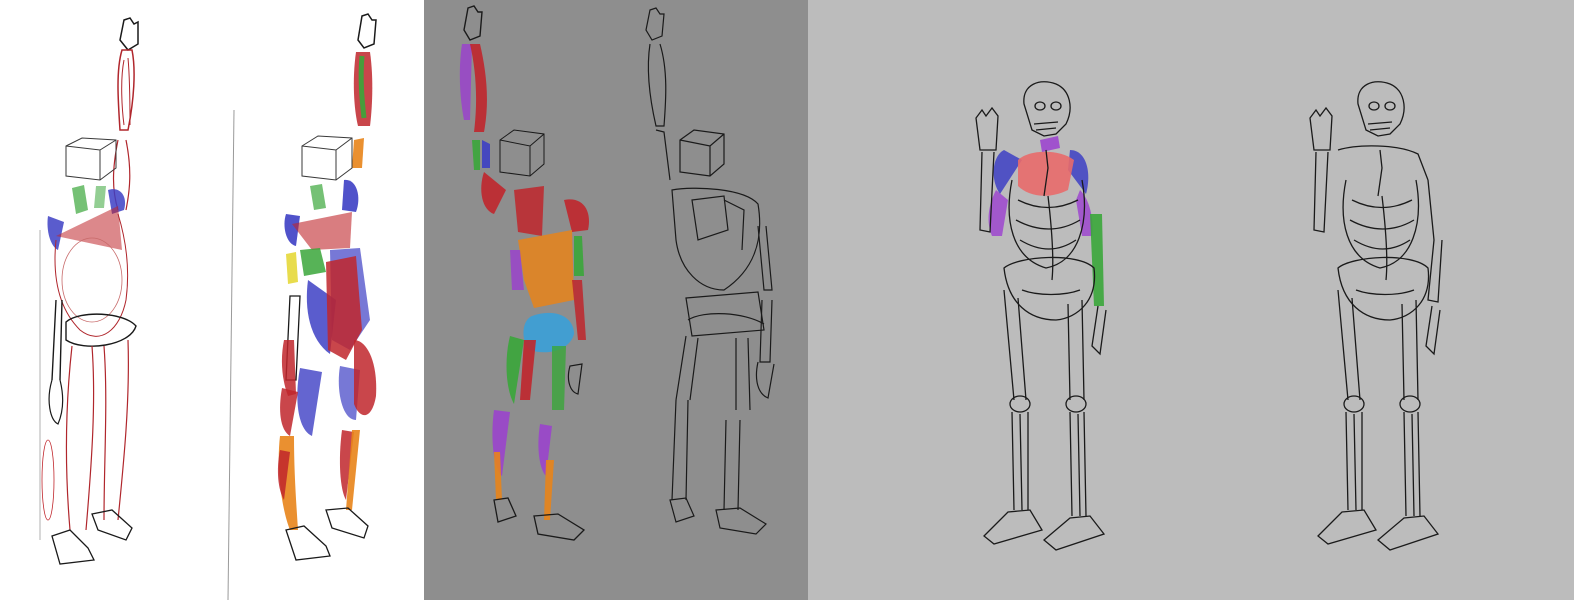 The width and height of the screenshot is (1574, 600). I want to click on serratus-yellow, so click(292, 268).